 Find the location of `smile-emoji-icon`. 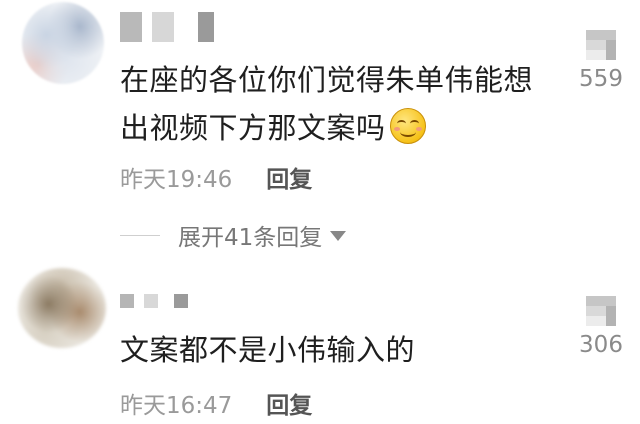

smile-emoji-icon is located at coordinates (407, 126).